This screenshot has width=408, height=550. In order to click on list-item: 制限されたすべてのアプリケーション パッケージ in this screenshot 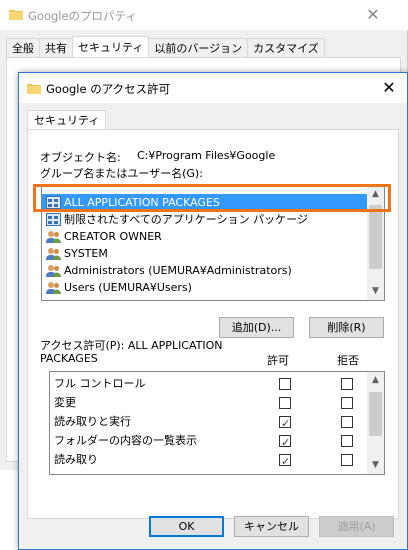, I will do `click(205, 219)`.